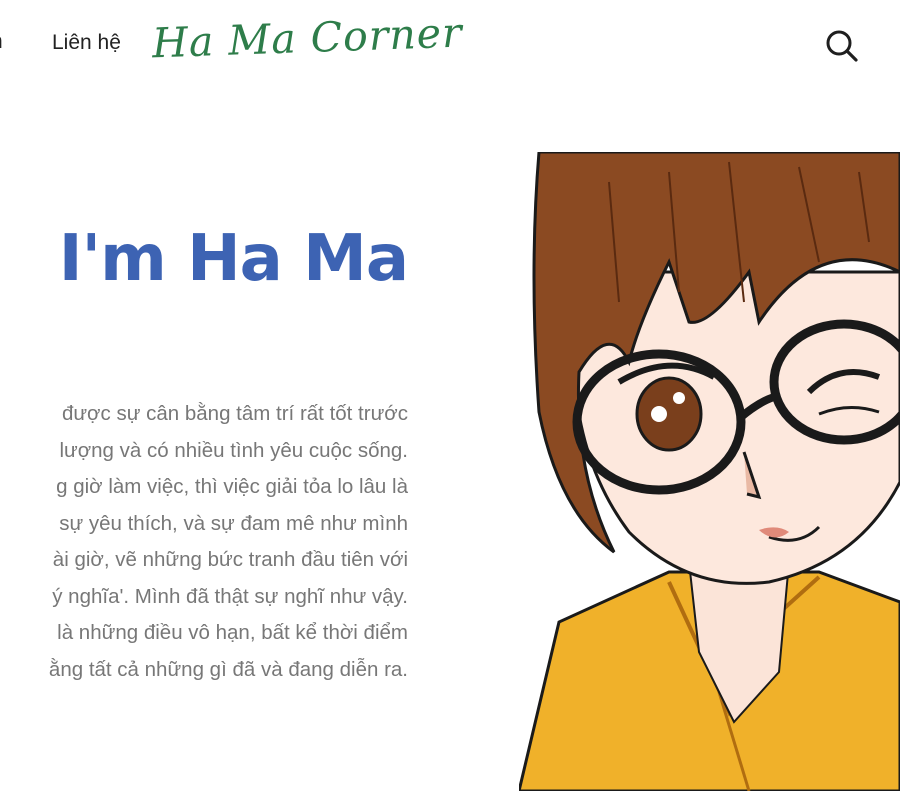  Describe the element at coordinates (228, 669) in the screenshot. I see `intro-line: ằng tất cả những gì đã và đang diễn ra.` at that location.